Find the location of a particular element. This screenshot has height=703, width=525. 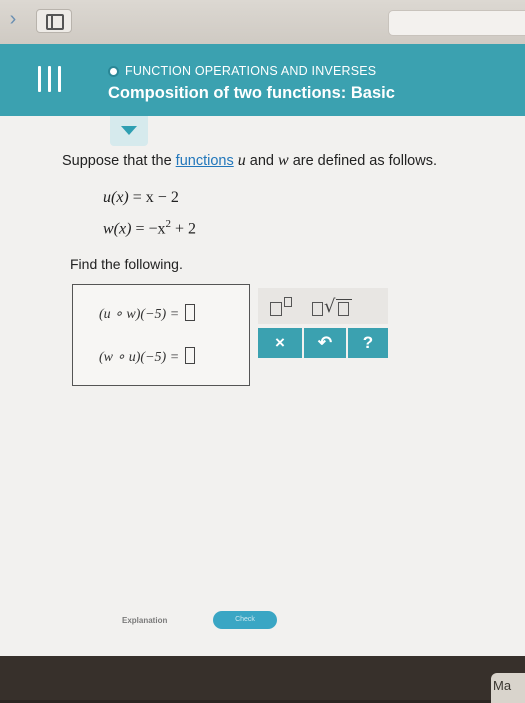

explanation-link: Explanation is located at coordinates (144, 620).